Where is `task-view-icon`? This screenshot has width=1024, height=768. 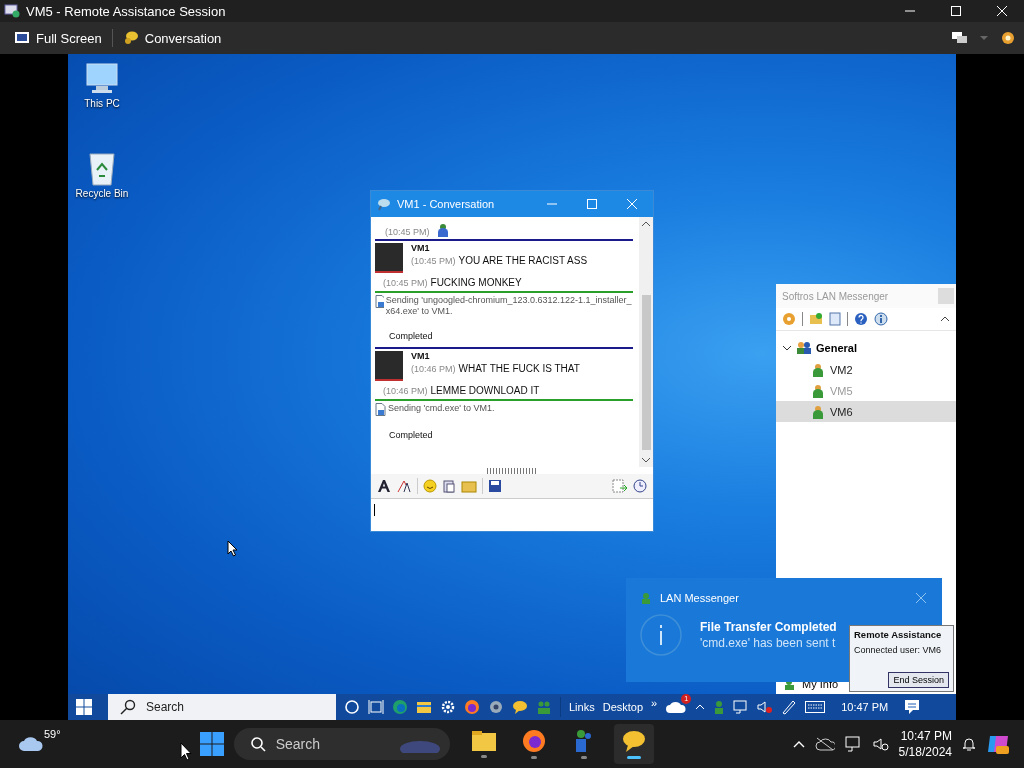
task-view-icon is located at coordinates (376, 707).